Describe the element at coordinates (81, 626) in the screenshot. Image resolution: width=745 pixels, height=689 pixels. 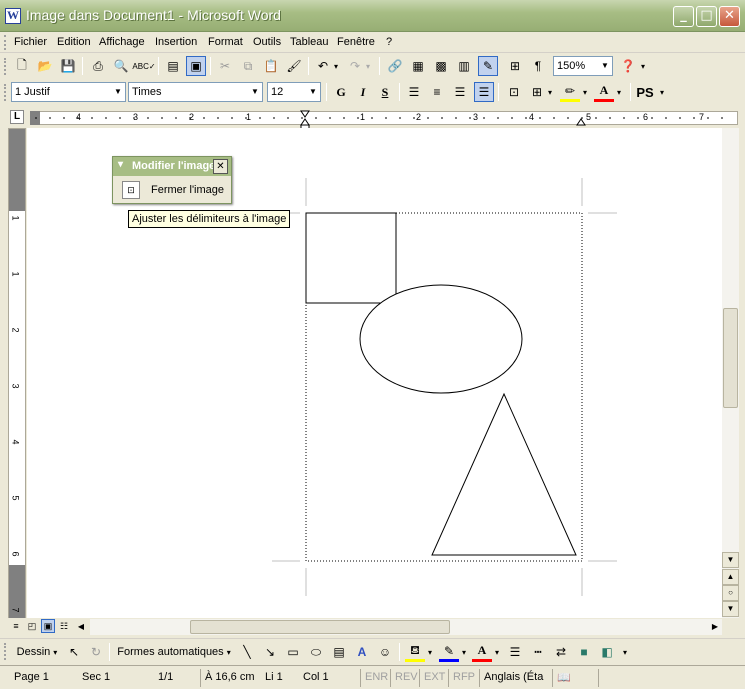
I see `scroll-left-button: ◀` at that location.